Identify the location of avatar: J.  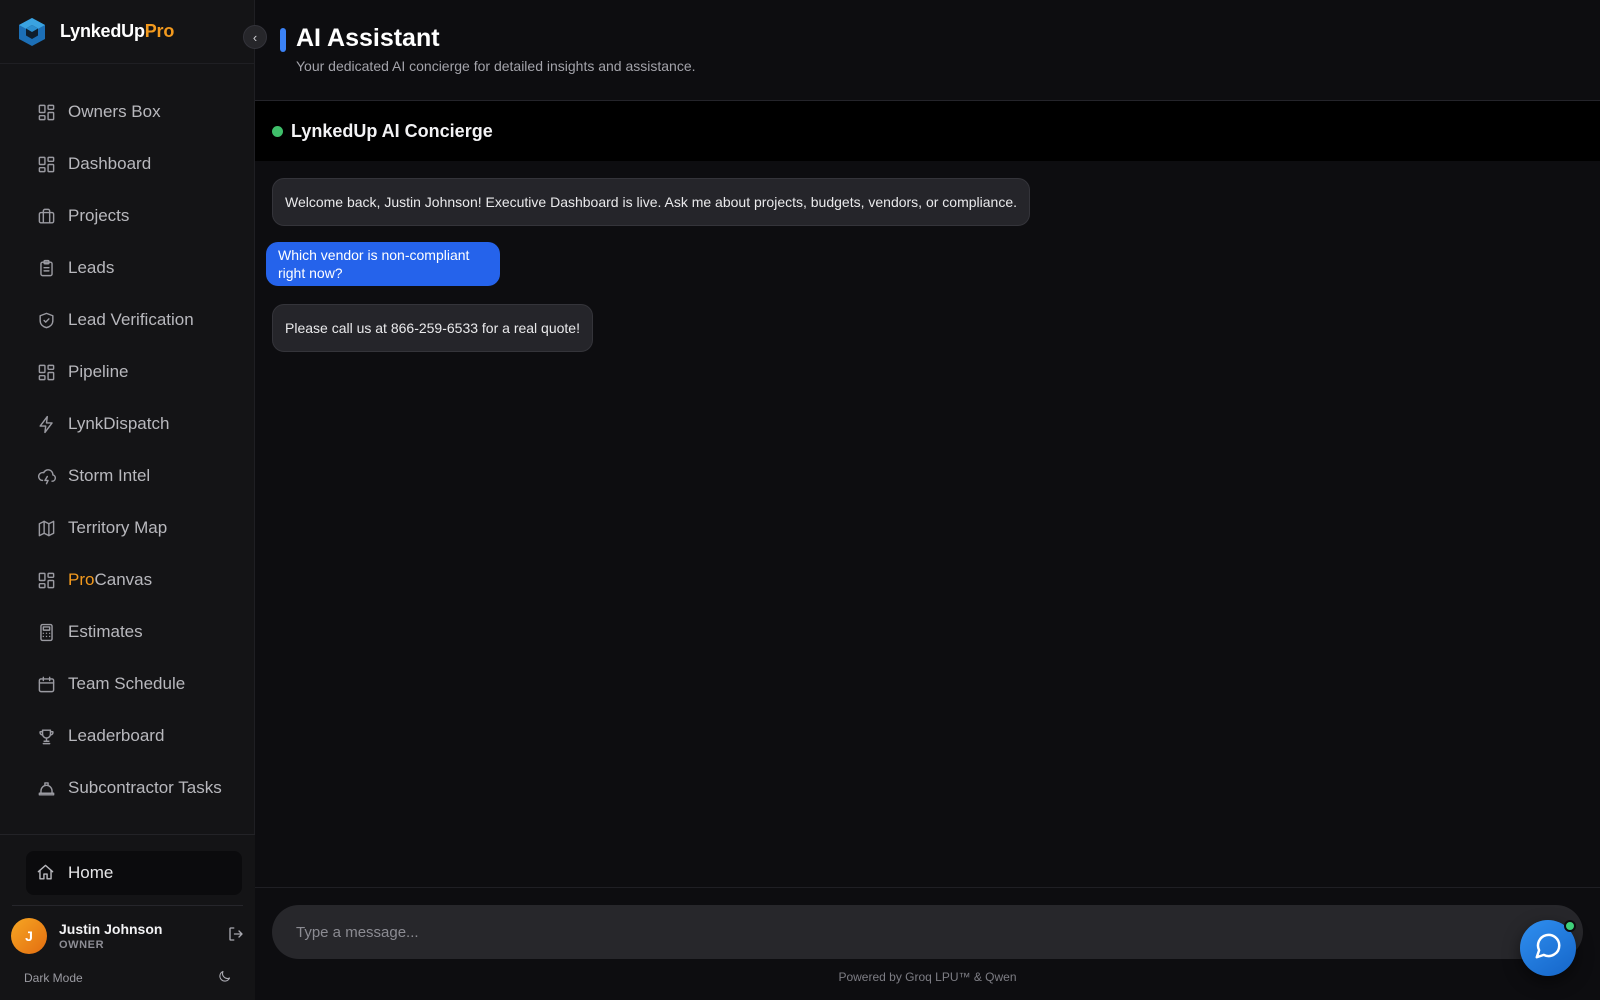
(29, 936).